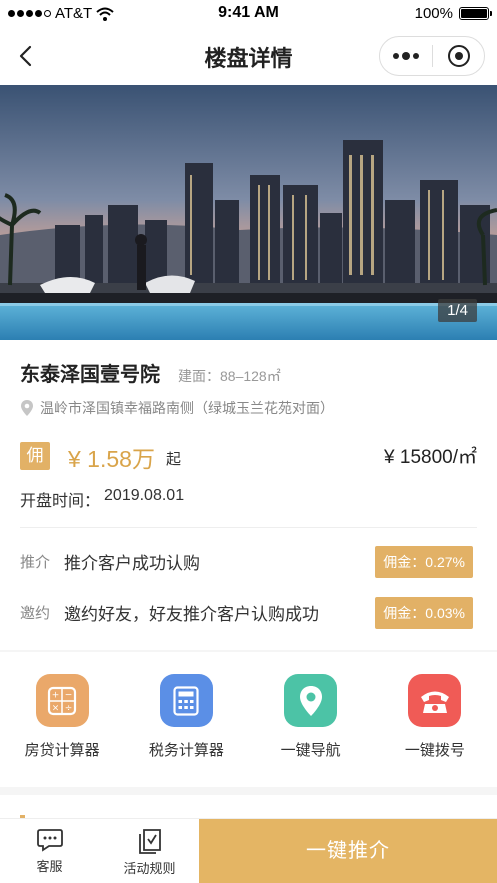  Describe the element at coordinates (62, 700) in the screenshot. I see `calculator-icon: + − × ÷` at that location.